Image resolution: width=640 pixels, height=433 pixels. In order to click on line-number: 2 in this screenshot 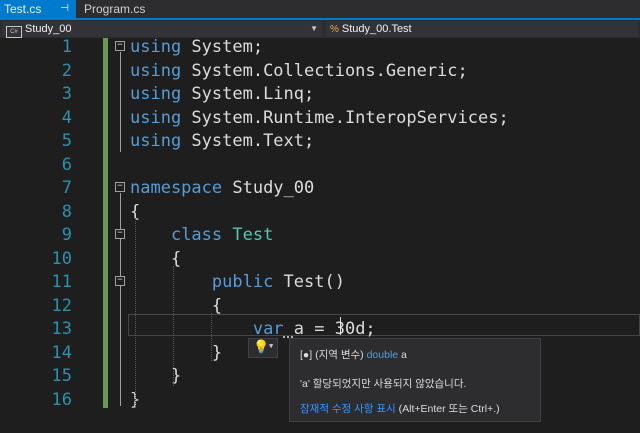, I will do `click(66, 70)`.